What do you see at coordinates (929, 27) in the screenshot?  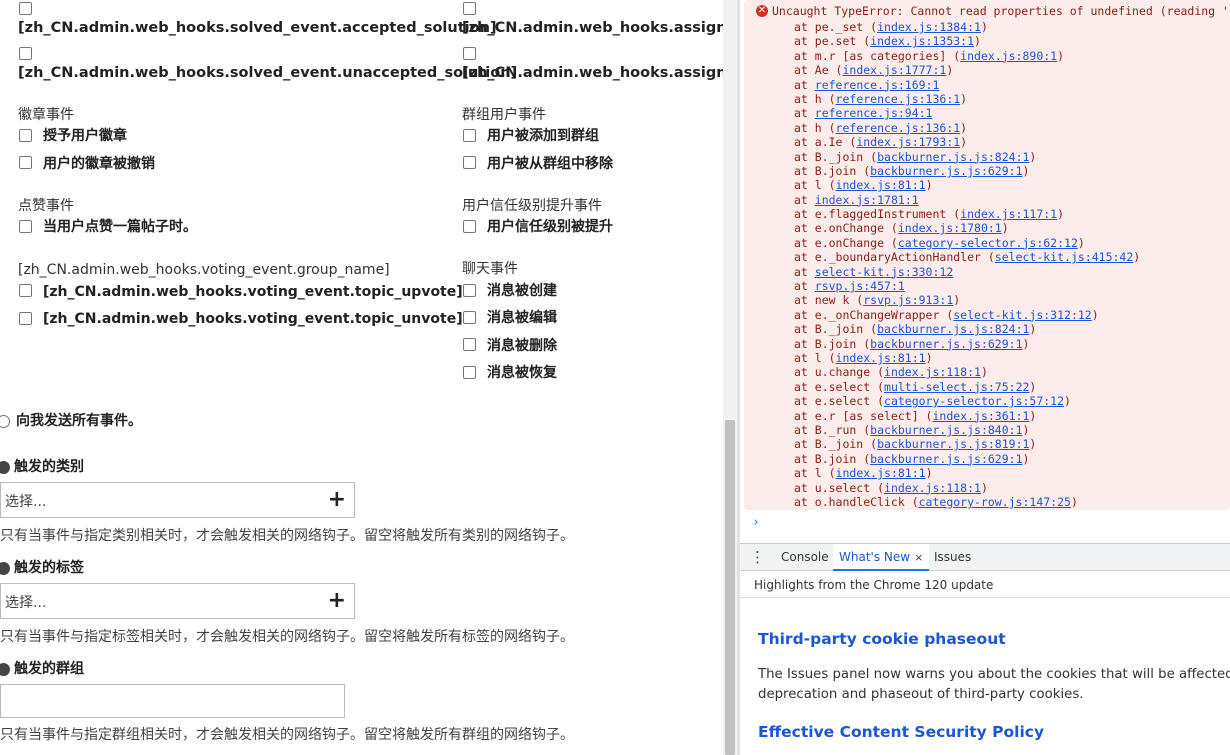 I see `stack-frame-source-link: index.js:1384:1` at bounding box center [929, 27].